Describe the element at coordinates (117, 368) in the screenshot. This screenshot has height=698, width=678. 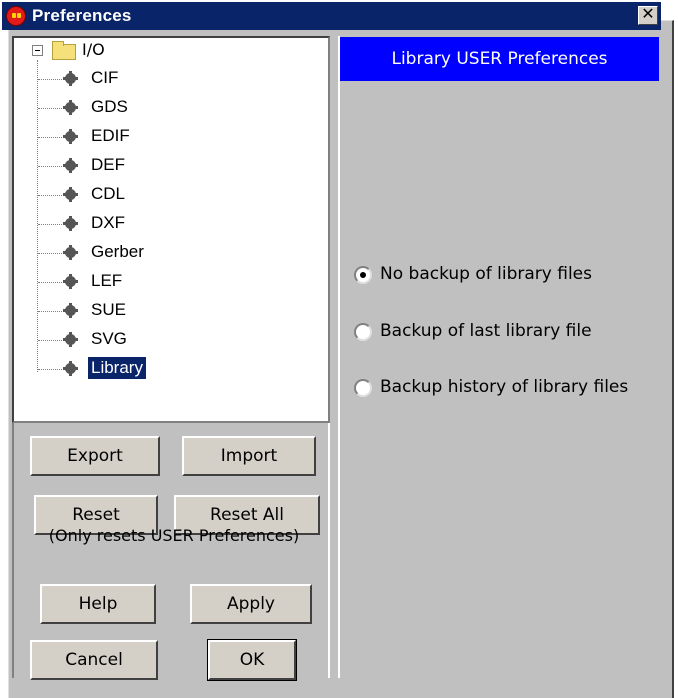
I see `tree-item-label: Library` at that location.